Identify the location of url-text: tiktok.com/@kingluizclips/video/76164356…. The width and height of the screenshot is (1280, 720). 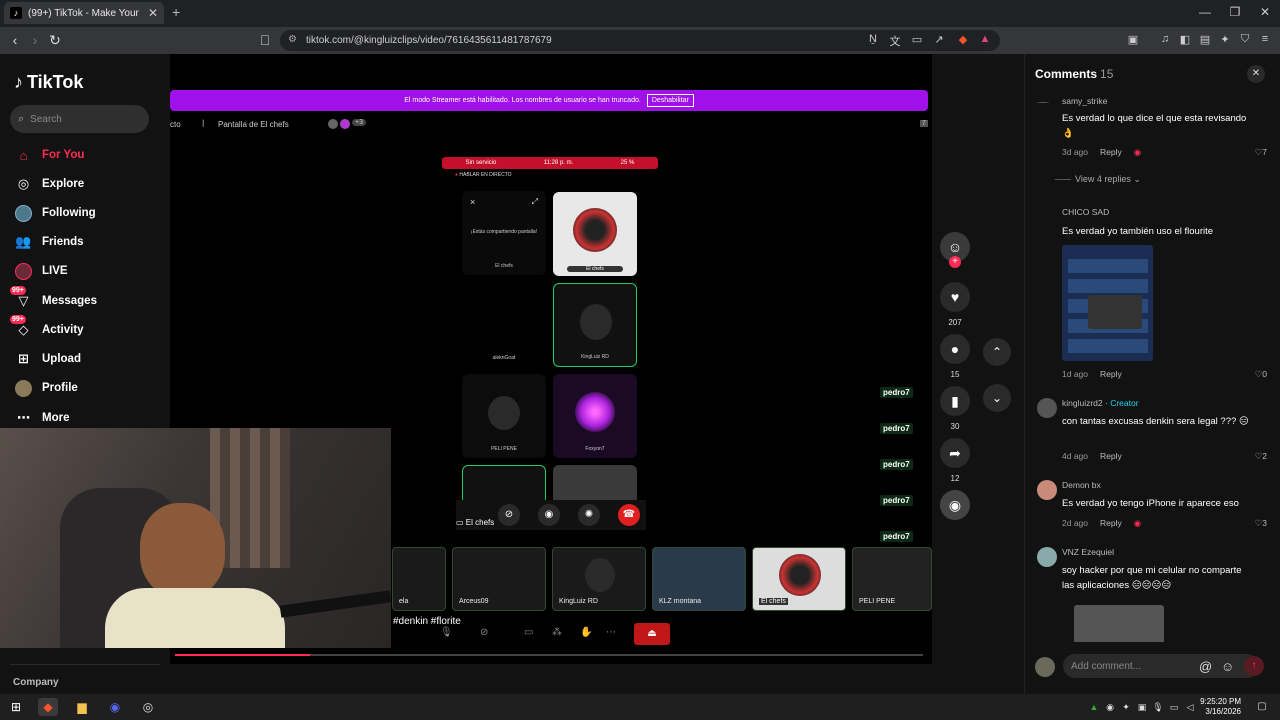
(429, 40).